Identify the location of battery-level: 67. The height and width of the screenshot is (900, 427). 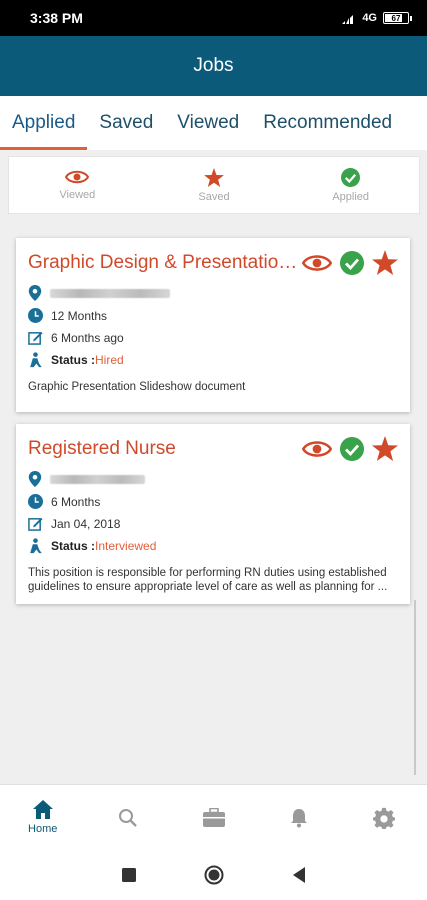
(396, 18).